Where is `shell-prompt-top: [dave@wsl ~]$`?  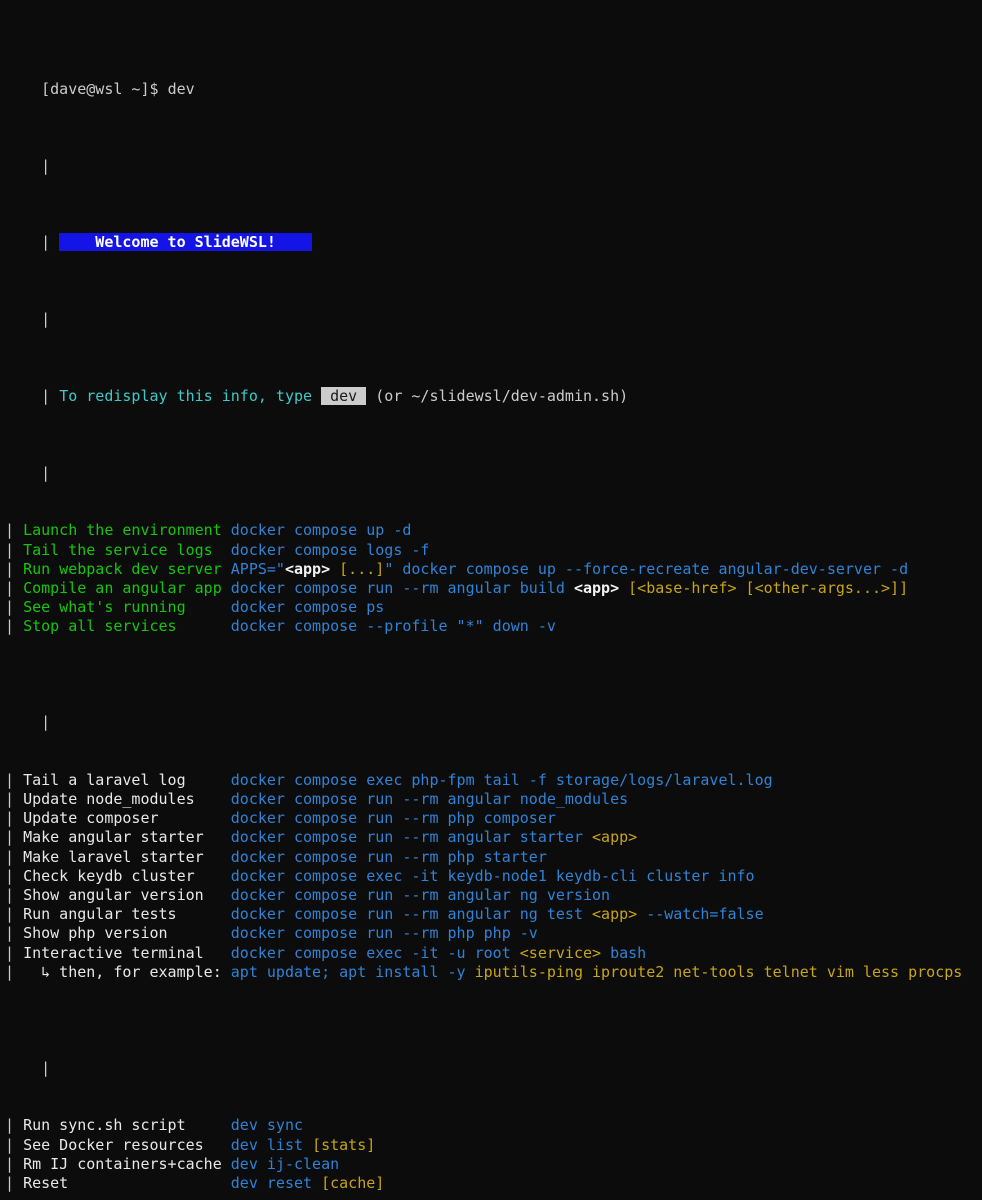
shell-prompt-top: [dave@wsl ~]$ is located at coordinates (104, 88).